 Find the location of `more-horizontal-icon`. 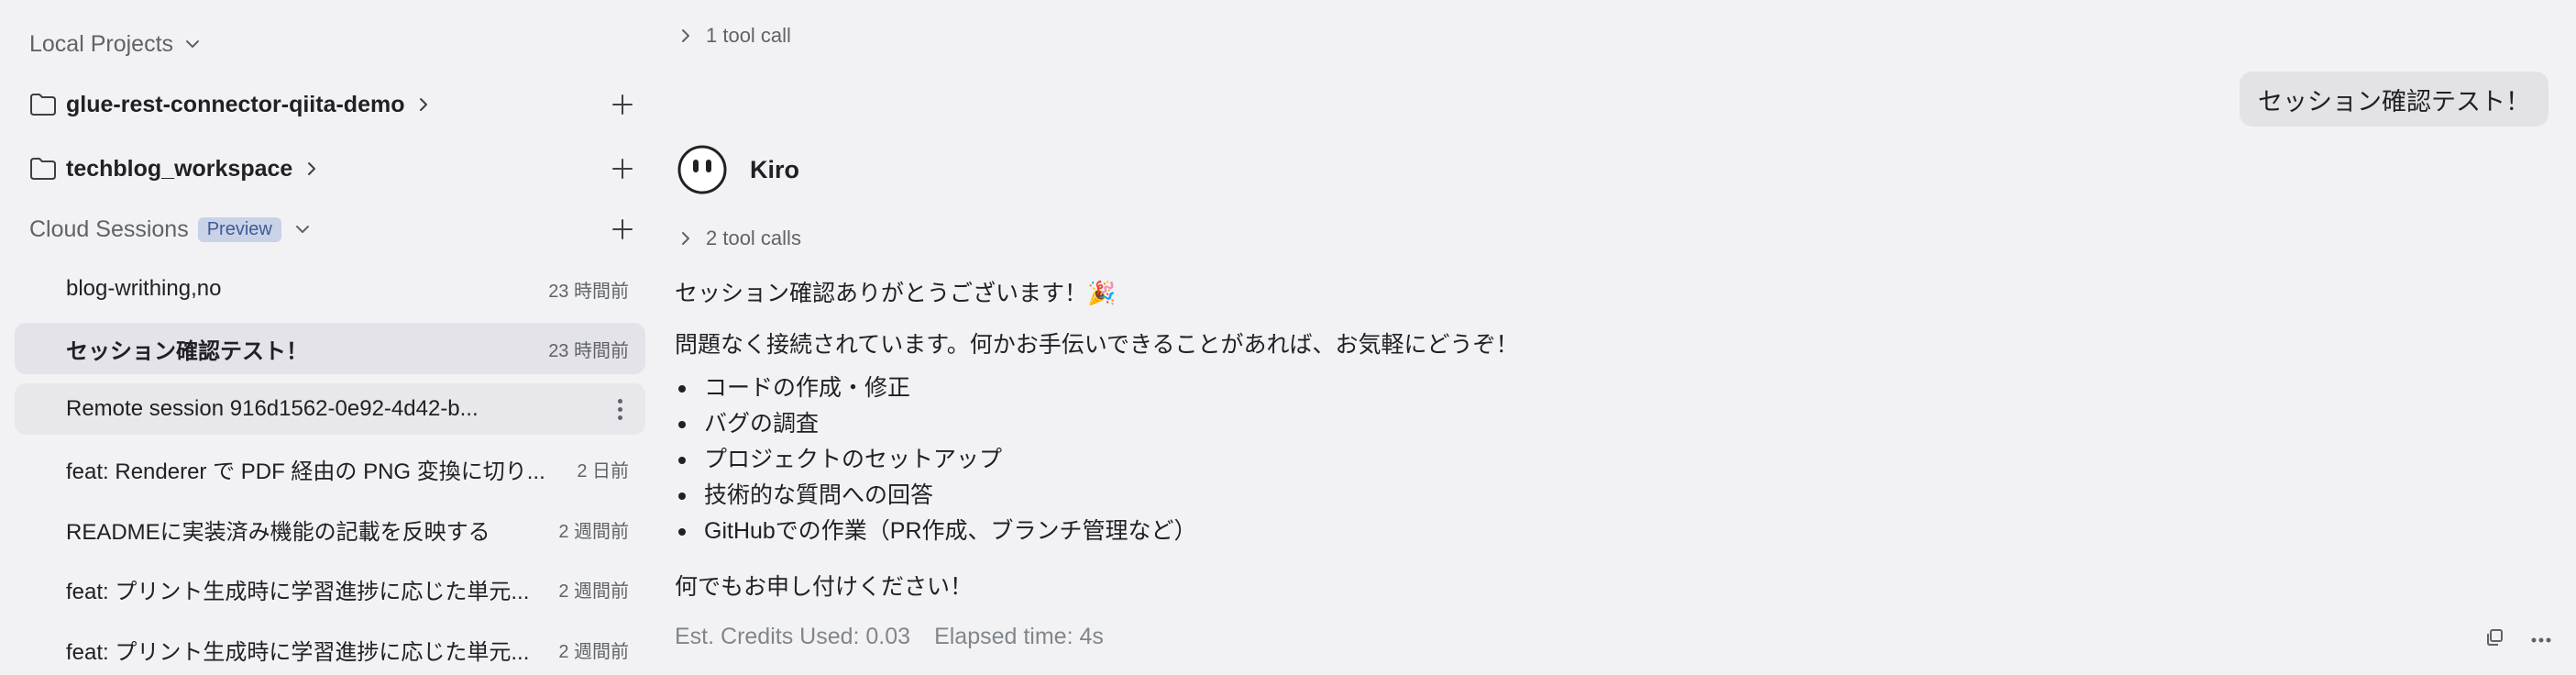

more-horizontal-icon is located at coordinates (2541, 640).